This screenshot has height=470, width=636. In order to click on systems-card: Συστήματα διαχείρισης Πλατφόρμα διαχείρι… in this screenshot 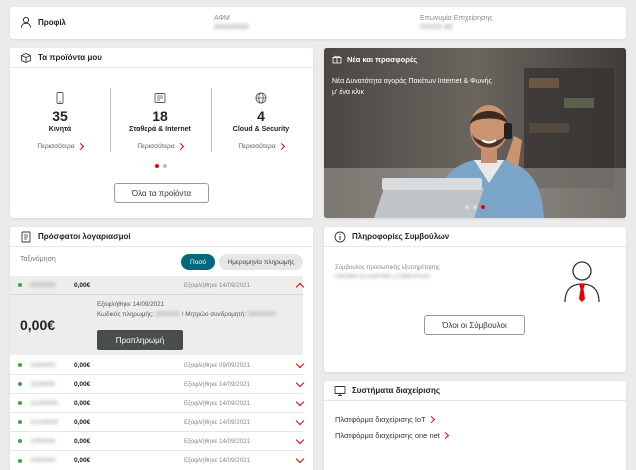, I will do `click(475, 425)`.